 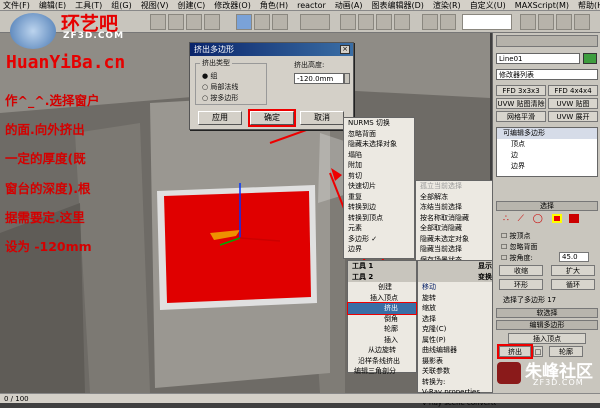 I want to click on extrude-height-input: -120.0mm, so click(x=319, y=78).